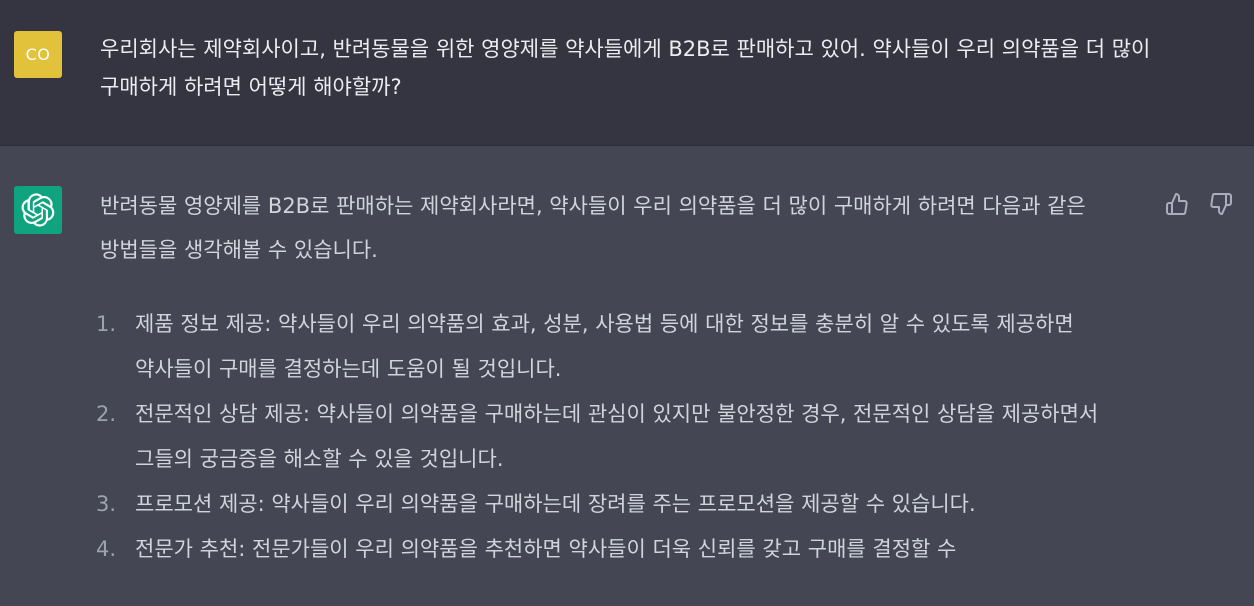 Image resolution: width=1254 pixels, height=606 pixels. Describe the element at coordinates (106, 414) in the screenshot. I see `list-item-number: 2.` at that location.